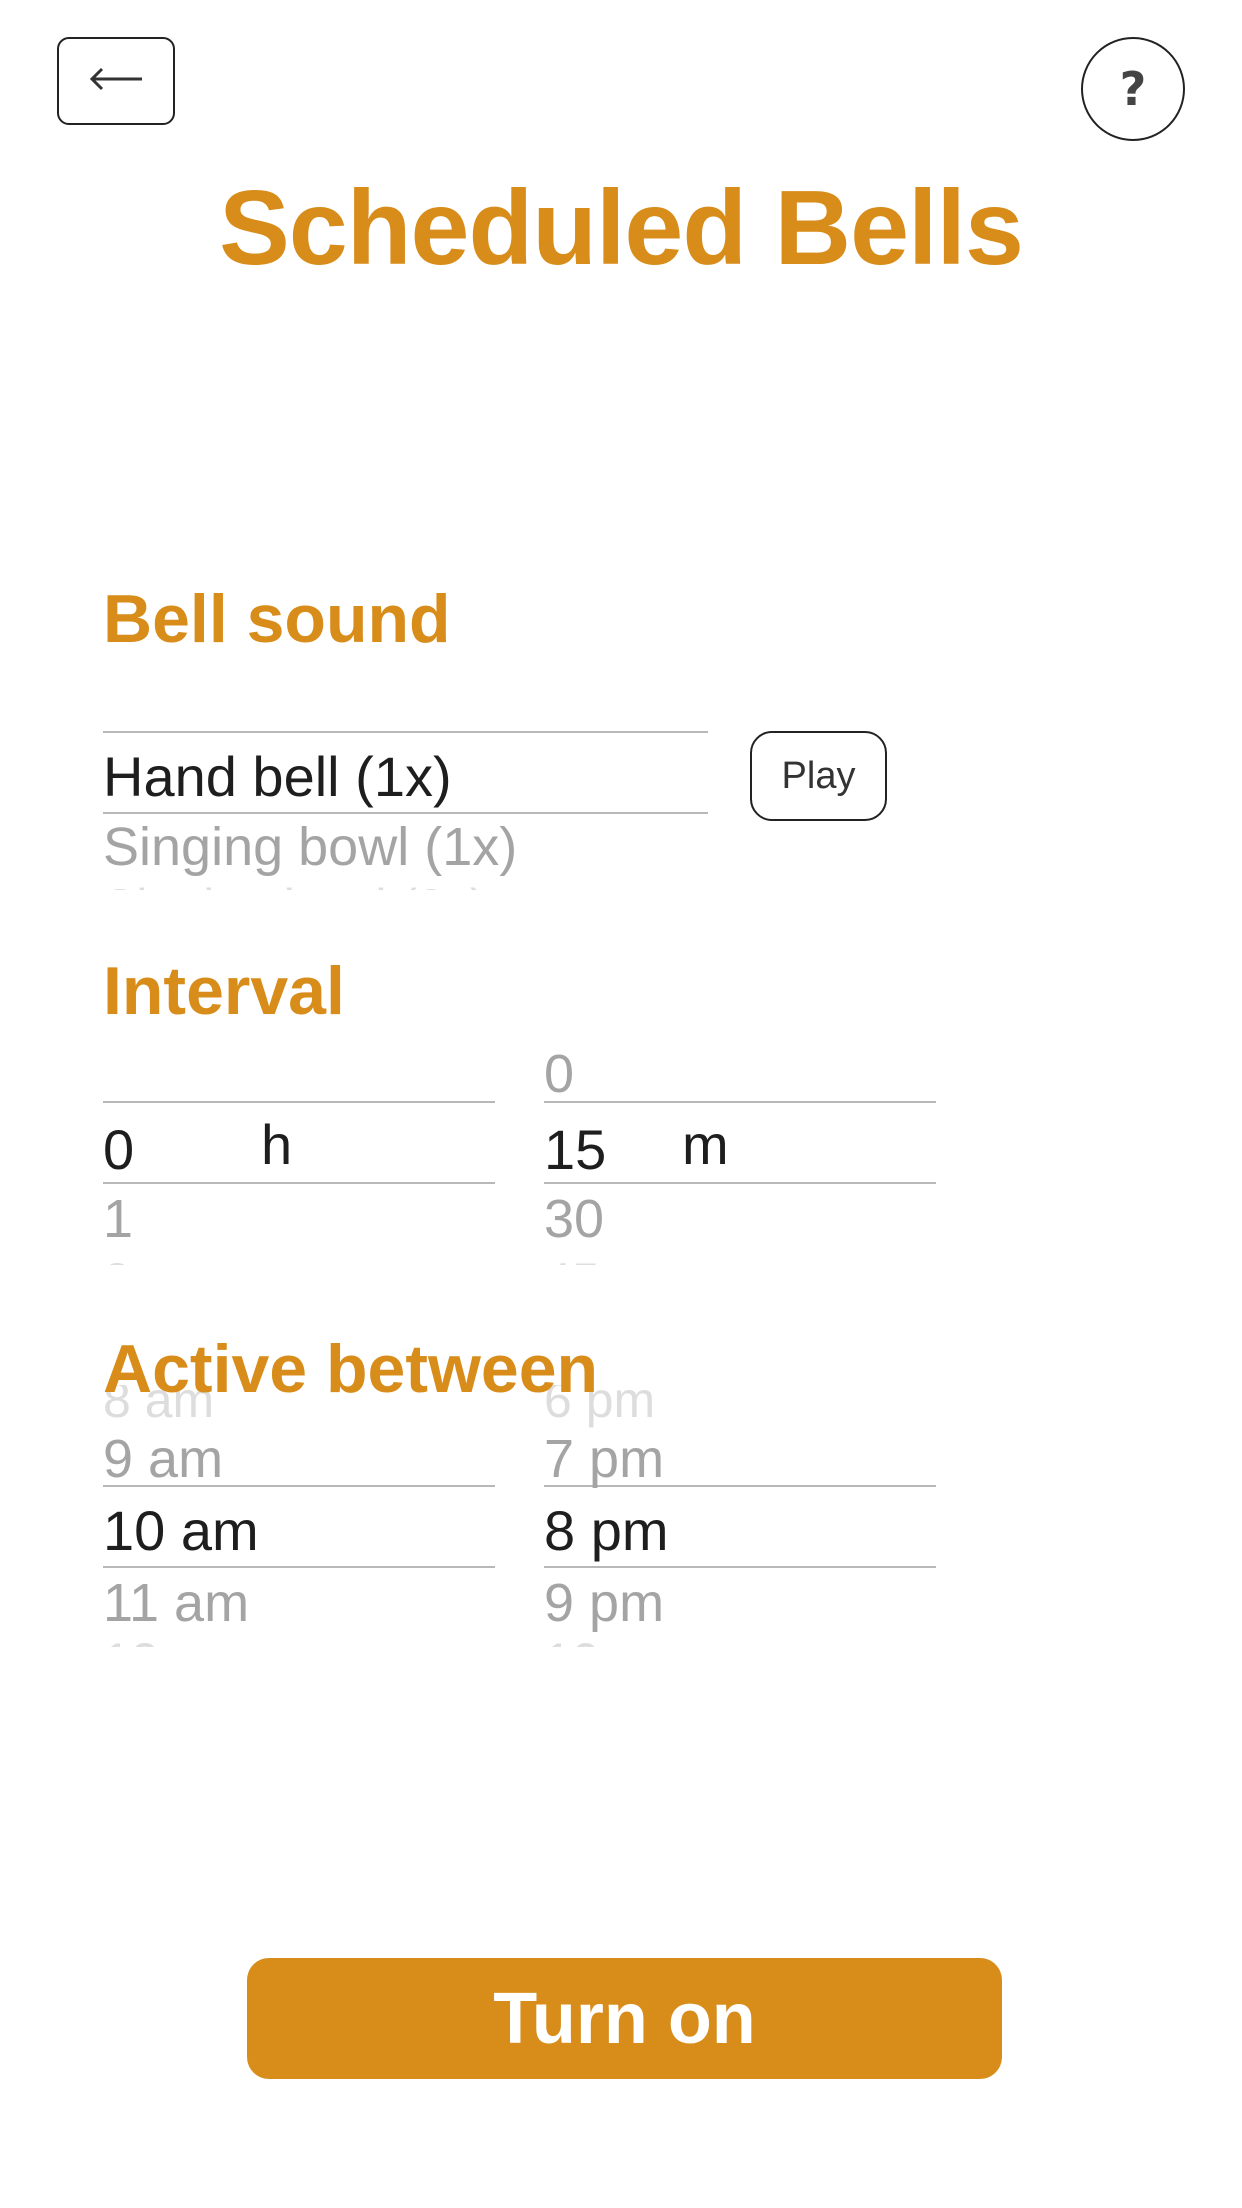 This screenshot has height=2208, width=1242. Describe the element at coordinates (572, 1258) in the screenshot. I see `minutes-option: 45` at that location.